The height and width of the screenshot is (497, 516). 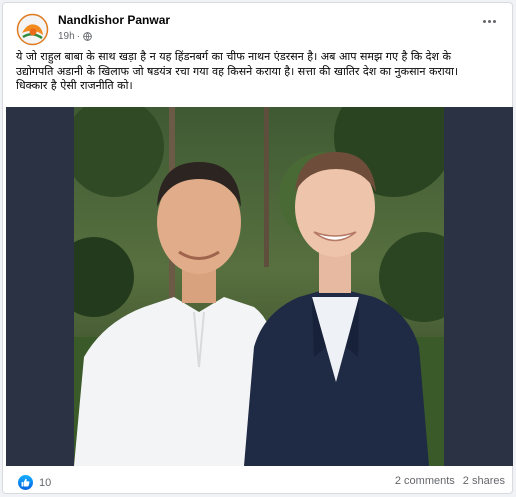 What do you see at coordinates (114, 20) in the screenshot?
I see `author-name: Nandkishor Panwar` at bounding box center [114, 20].